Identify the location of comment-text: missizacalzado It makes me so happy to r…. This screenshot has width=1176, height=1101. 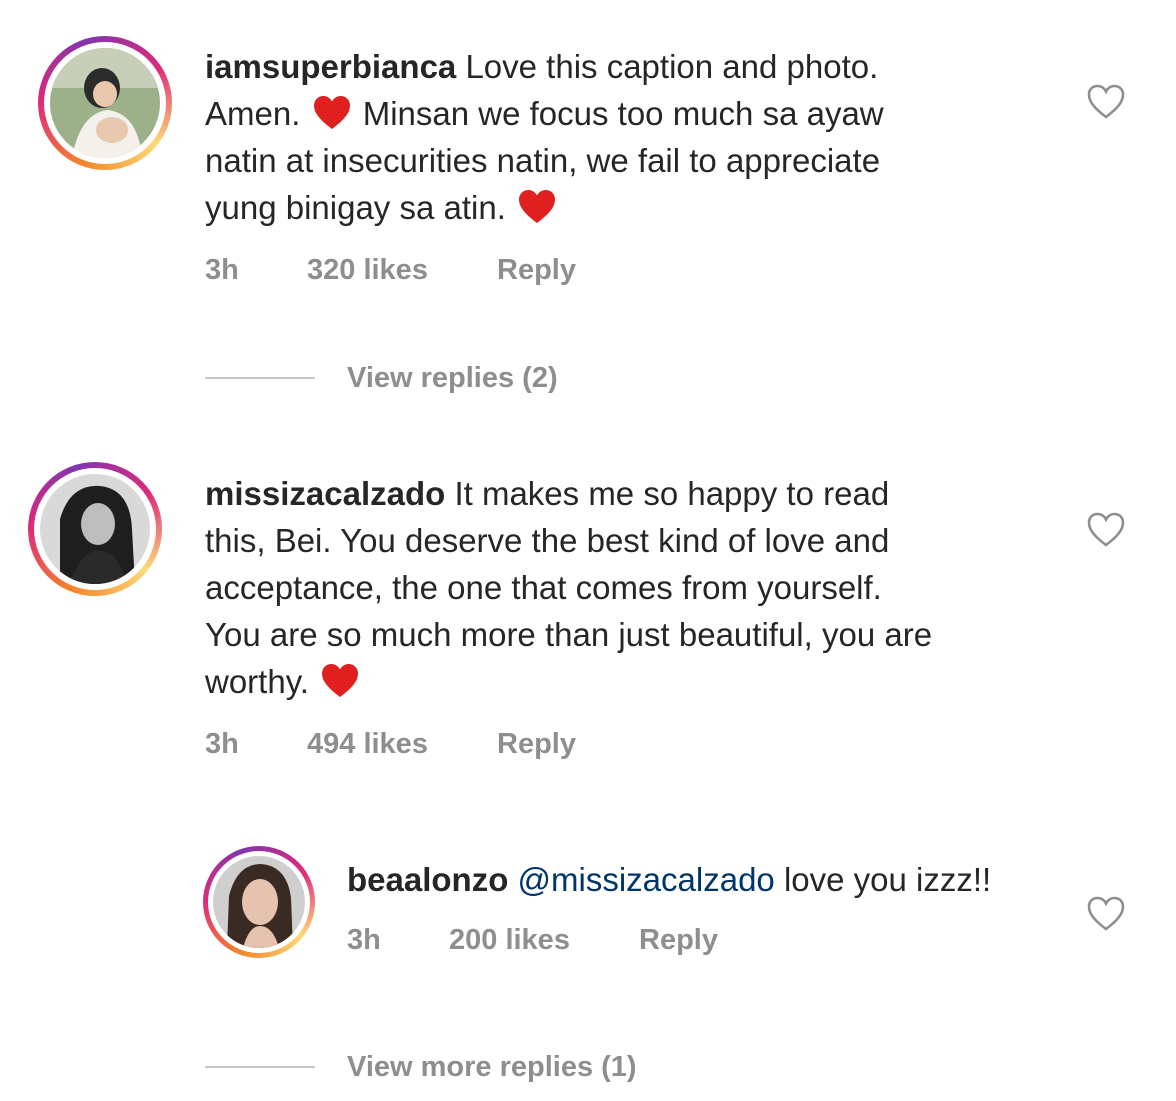
(569, 587).